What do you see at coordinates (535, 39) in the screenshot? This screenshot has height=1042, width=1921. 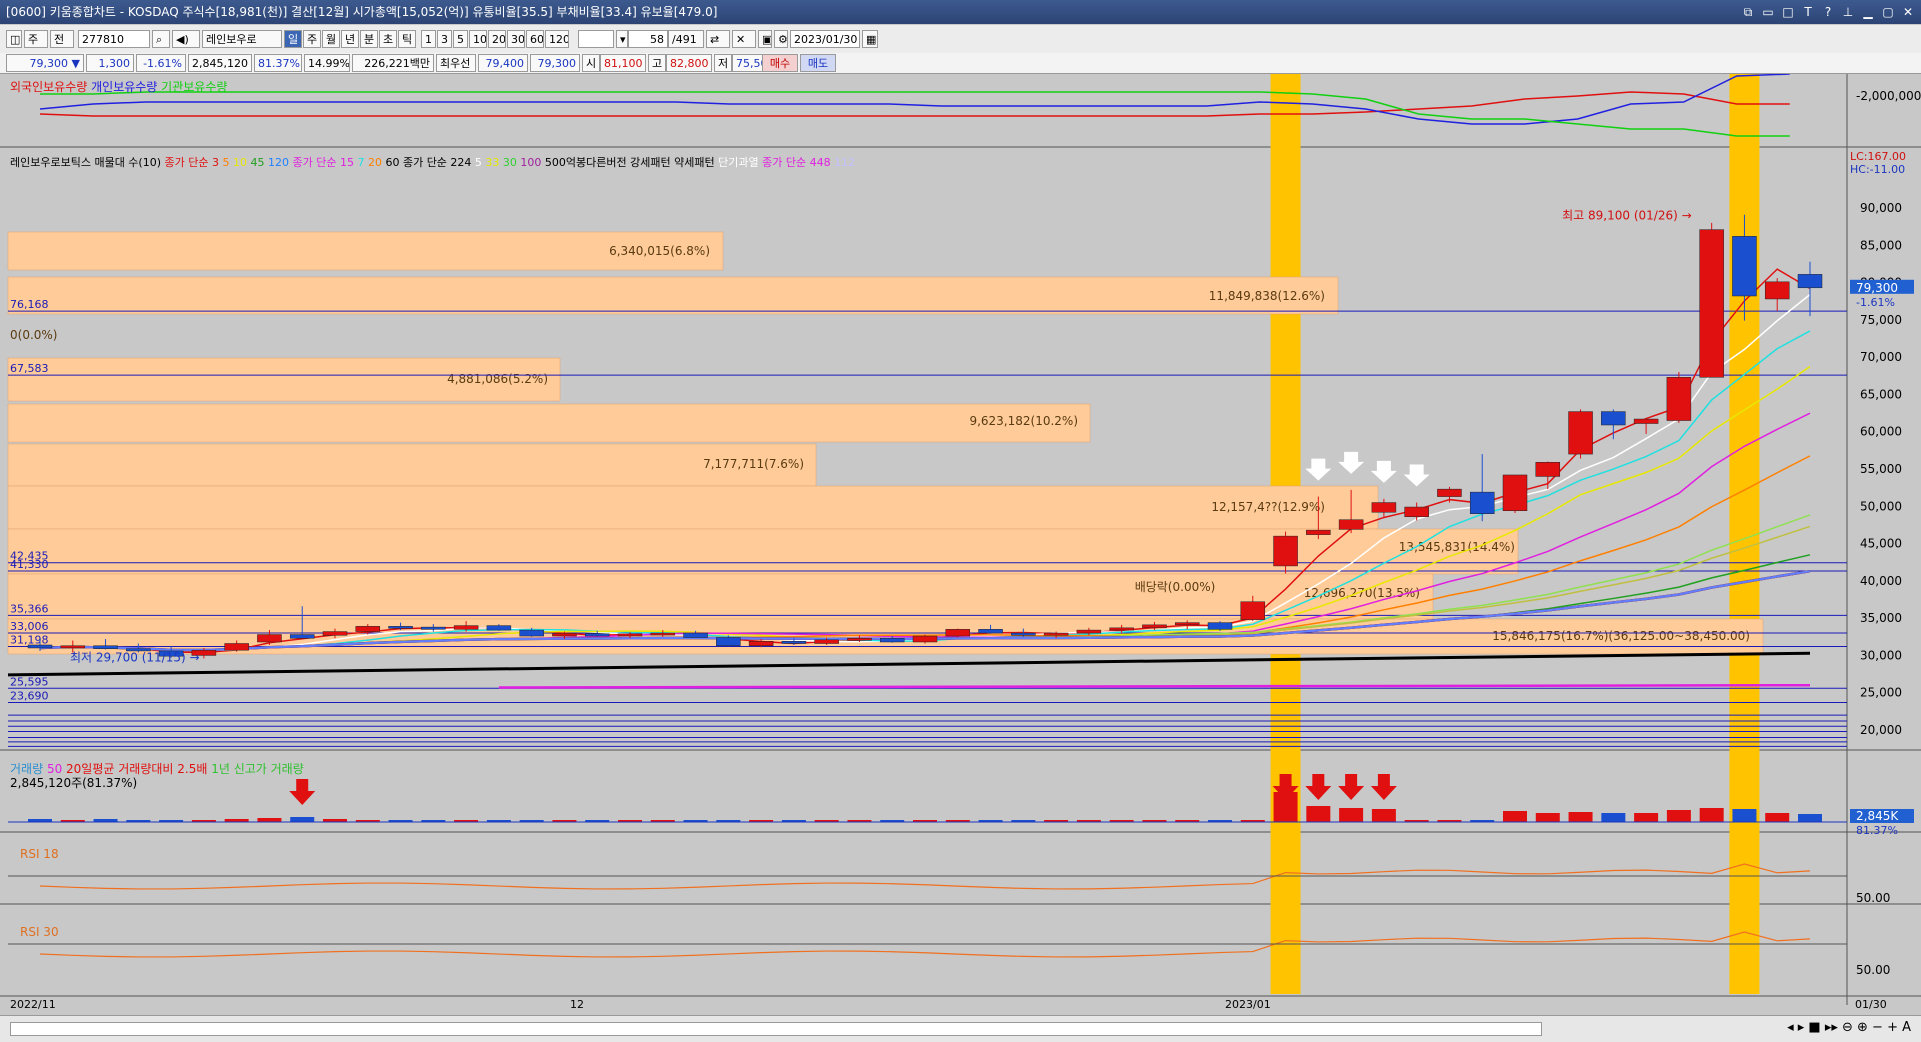 I see `interval-tab-60: 60` at bounding box center [535, 39].